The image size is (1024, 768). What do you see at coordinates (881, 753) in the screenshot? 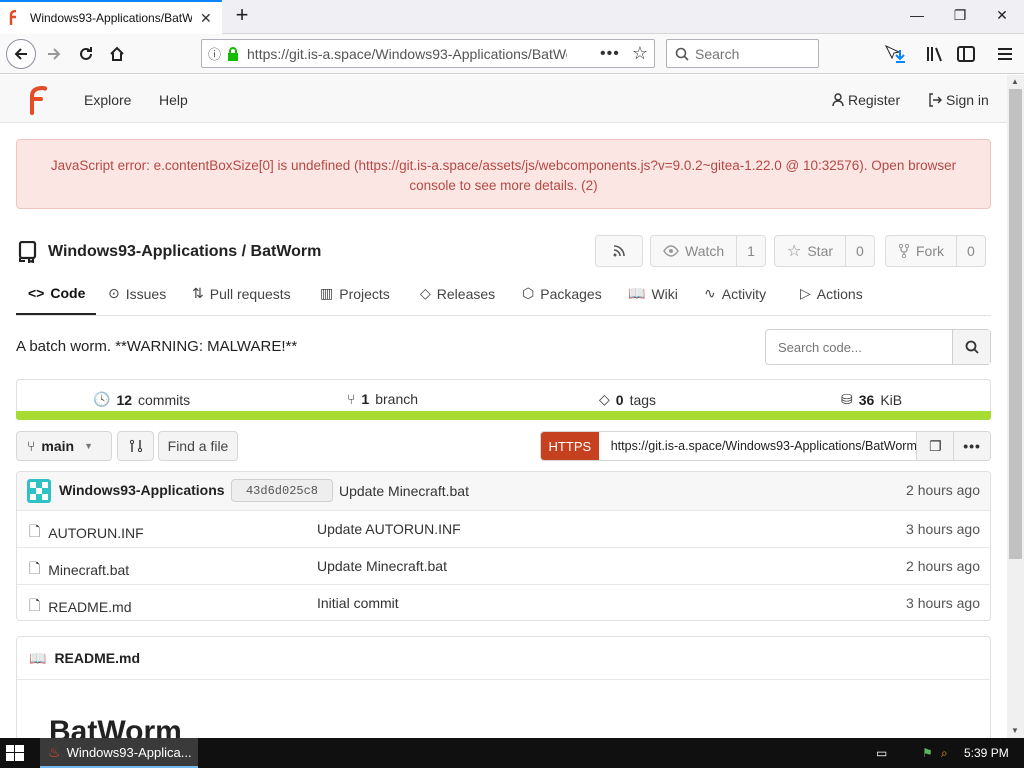
I see `keyboard-icon: ▭` at bounding box center [881, 753].